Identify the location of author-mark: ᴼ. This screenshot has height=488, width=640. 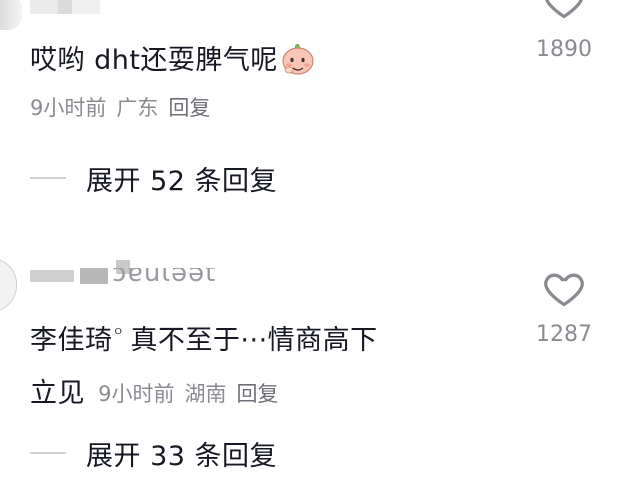
(118, 334).